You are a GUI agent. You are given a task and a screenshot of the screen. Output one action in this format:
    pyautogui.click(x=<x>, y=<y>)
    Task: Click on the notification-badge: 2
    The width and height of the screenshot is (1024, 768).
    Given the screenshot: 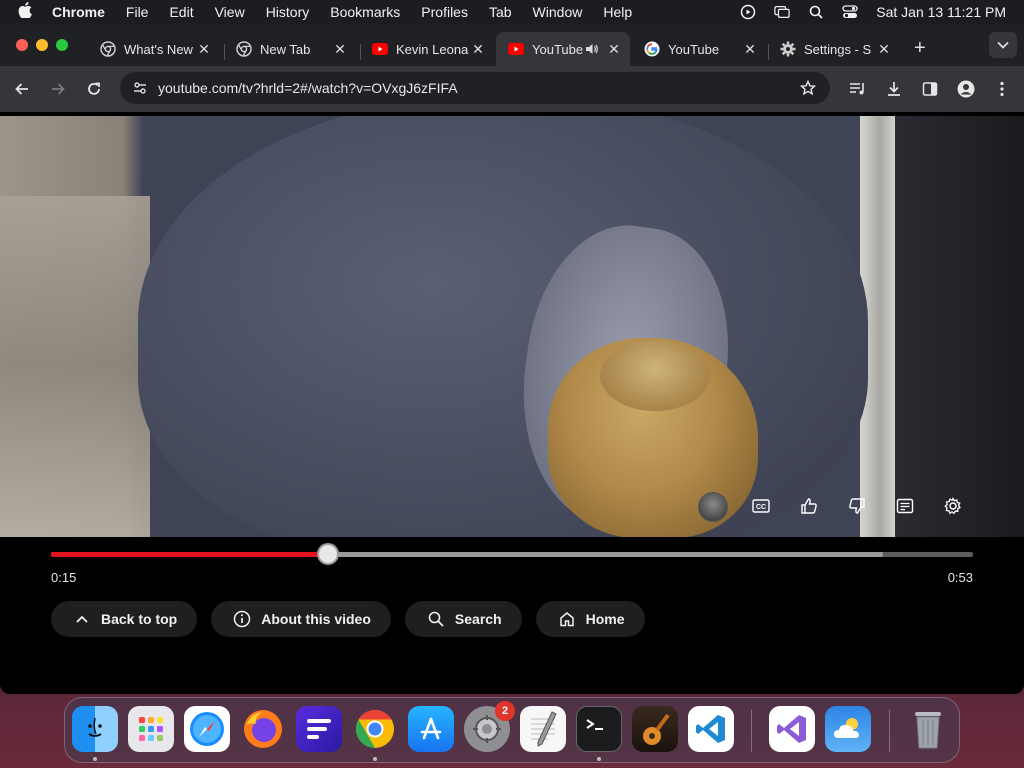 What is the action you would take?
    pyautogui.click(x=505, y=711)
    